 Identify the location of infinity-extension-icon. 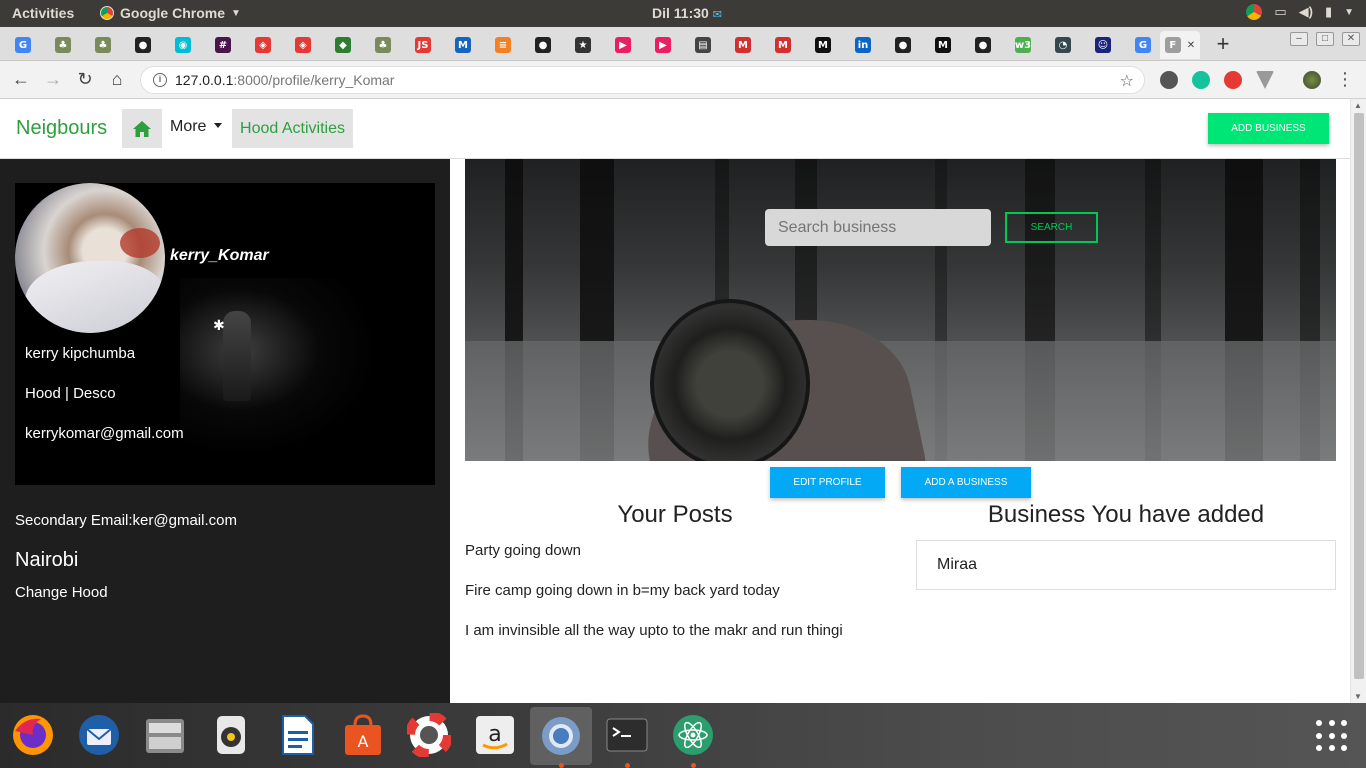
(1233, 80).